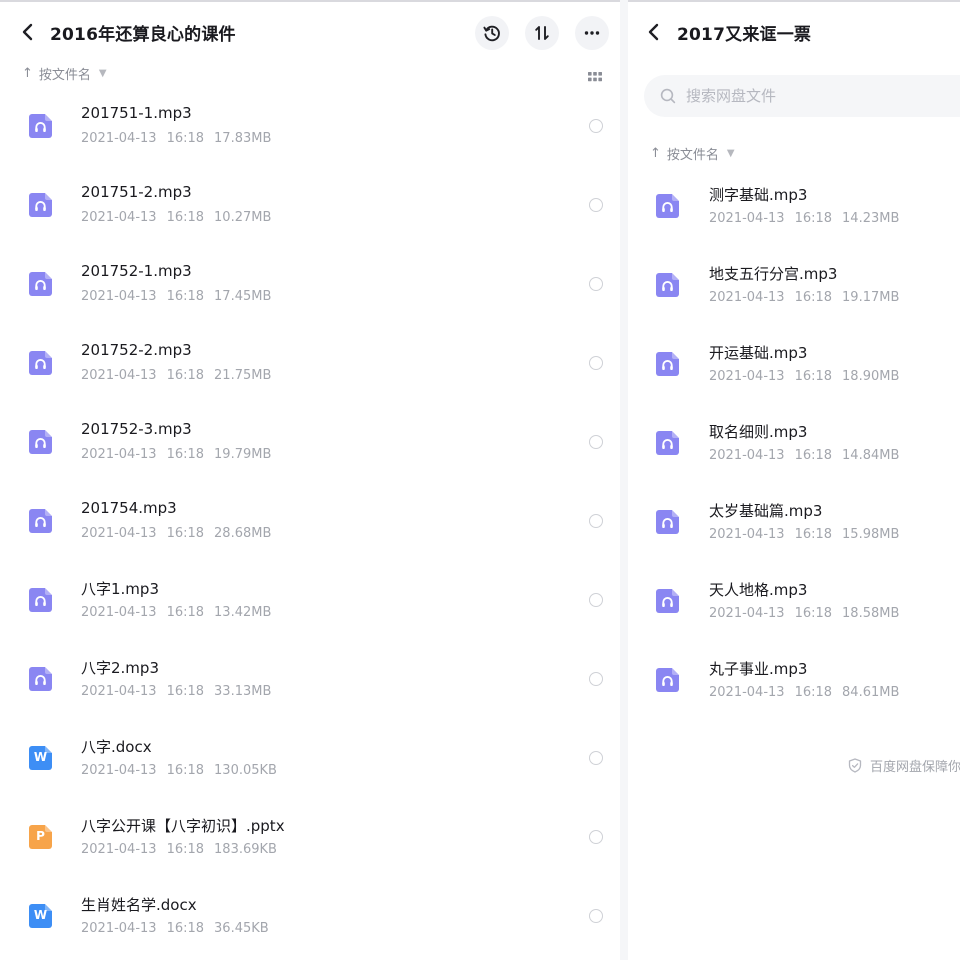 The height and width of the screenshot is (960, 960). What do you see at coordinates (245, 849) in the screenshot?
I see `file-size: 183.69KB` at bounding box center [245, 849].